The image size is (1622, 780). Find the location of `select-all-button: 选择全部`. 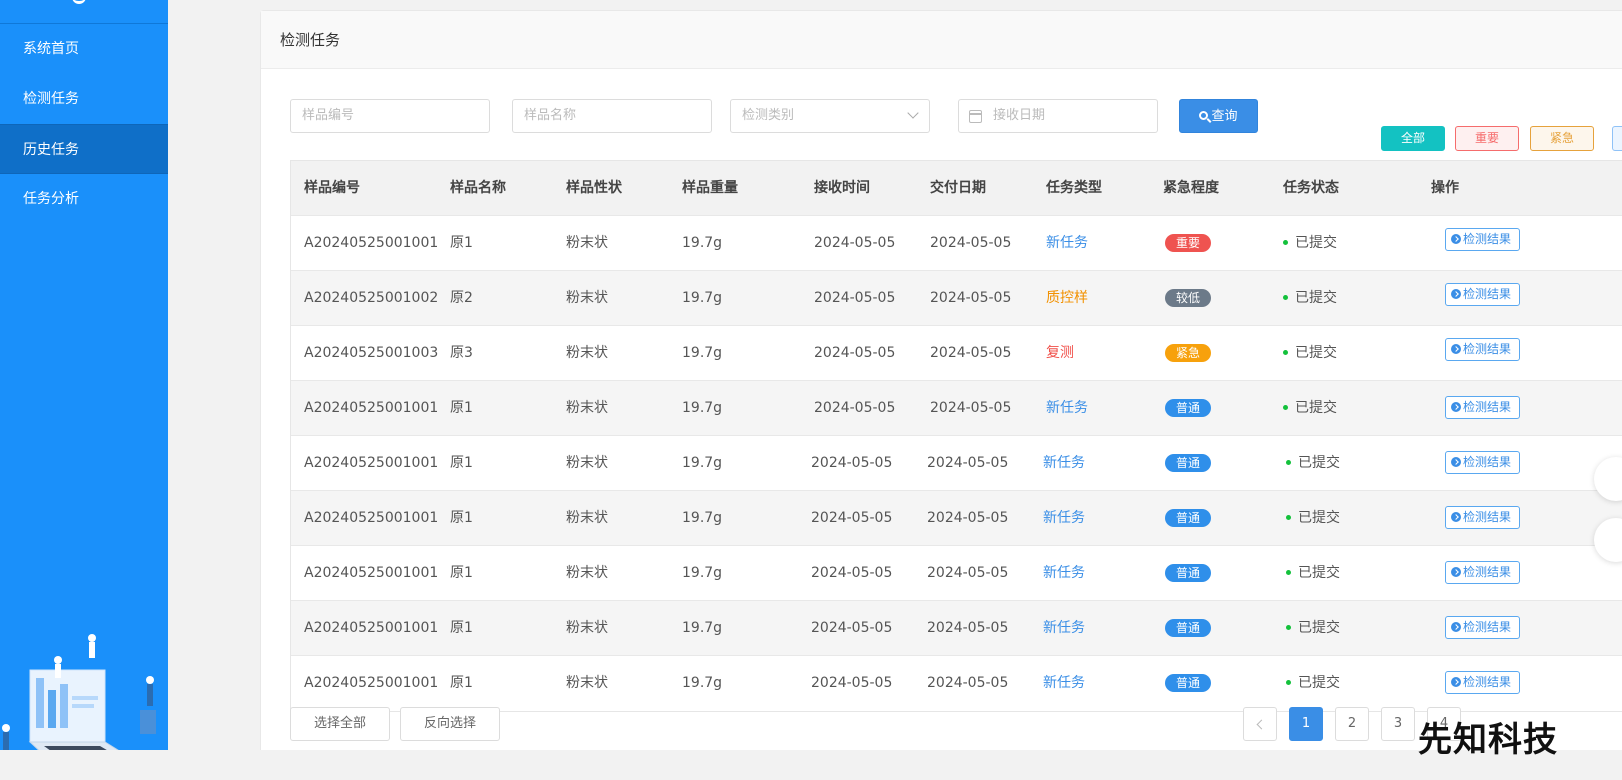

select-all-button: 选择全部 is located at coordinates (340, 724).